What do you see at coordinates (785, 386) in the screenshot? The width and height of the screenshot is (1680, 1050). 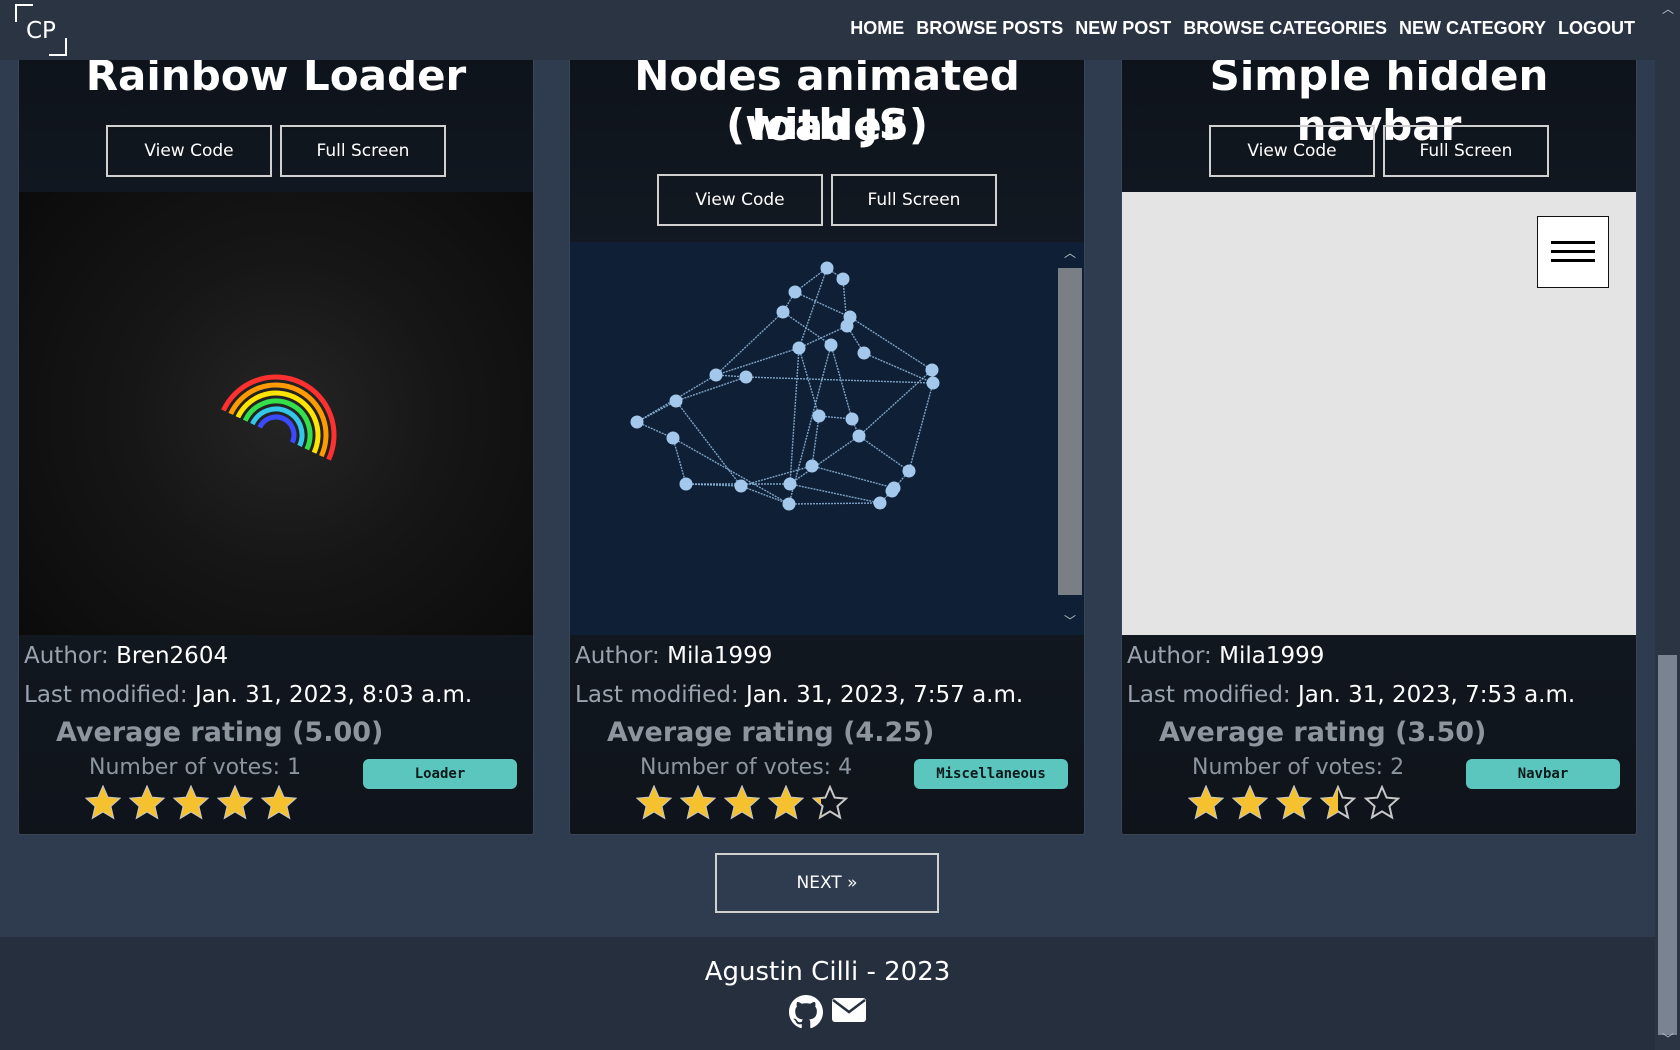 I see `nodes-network-graphic` at bounding box center [785, 386].